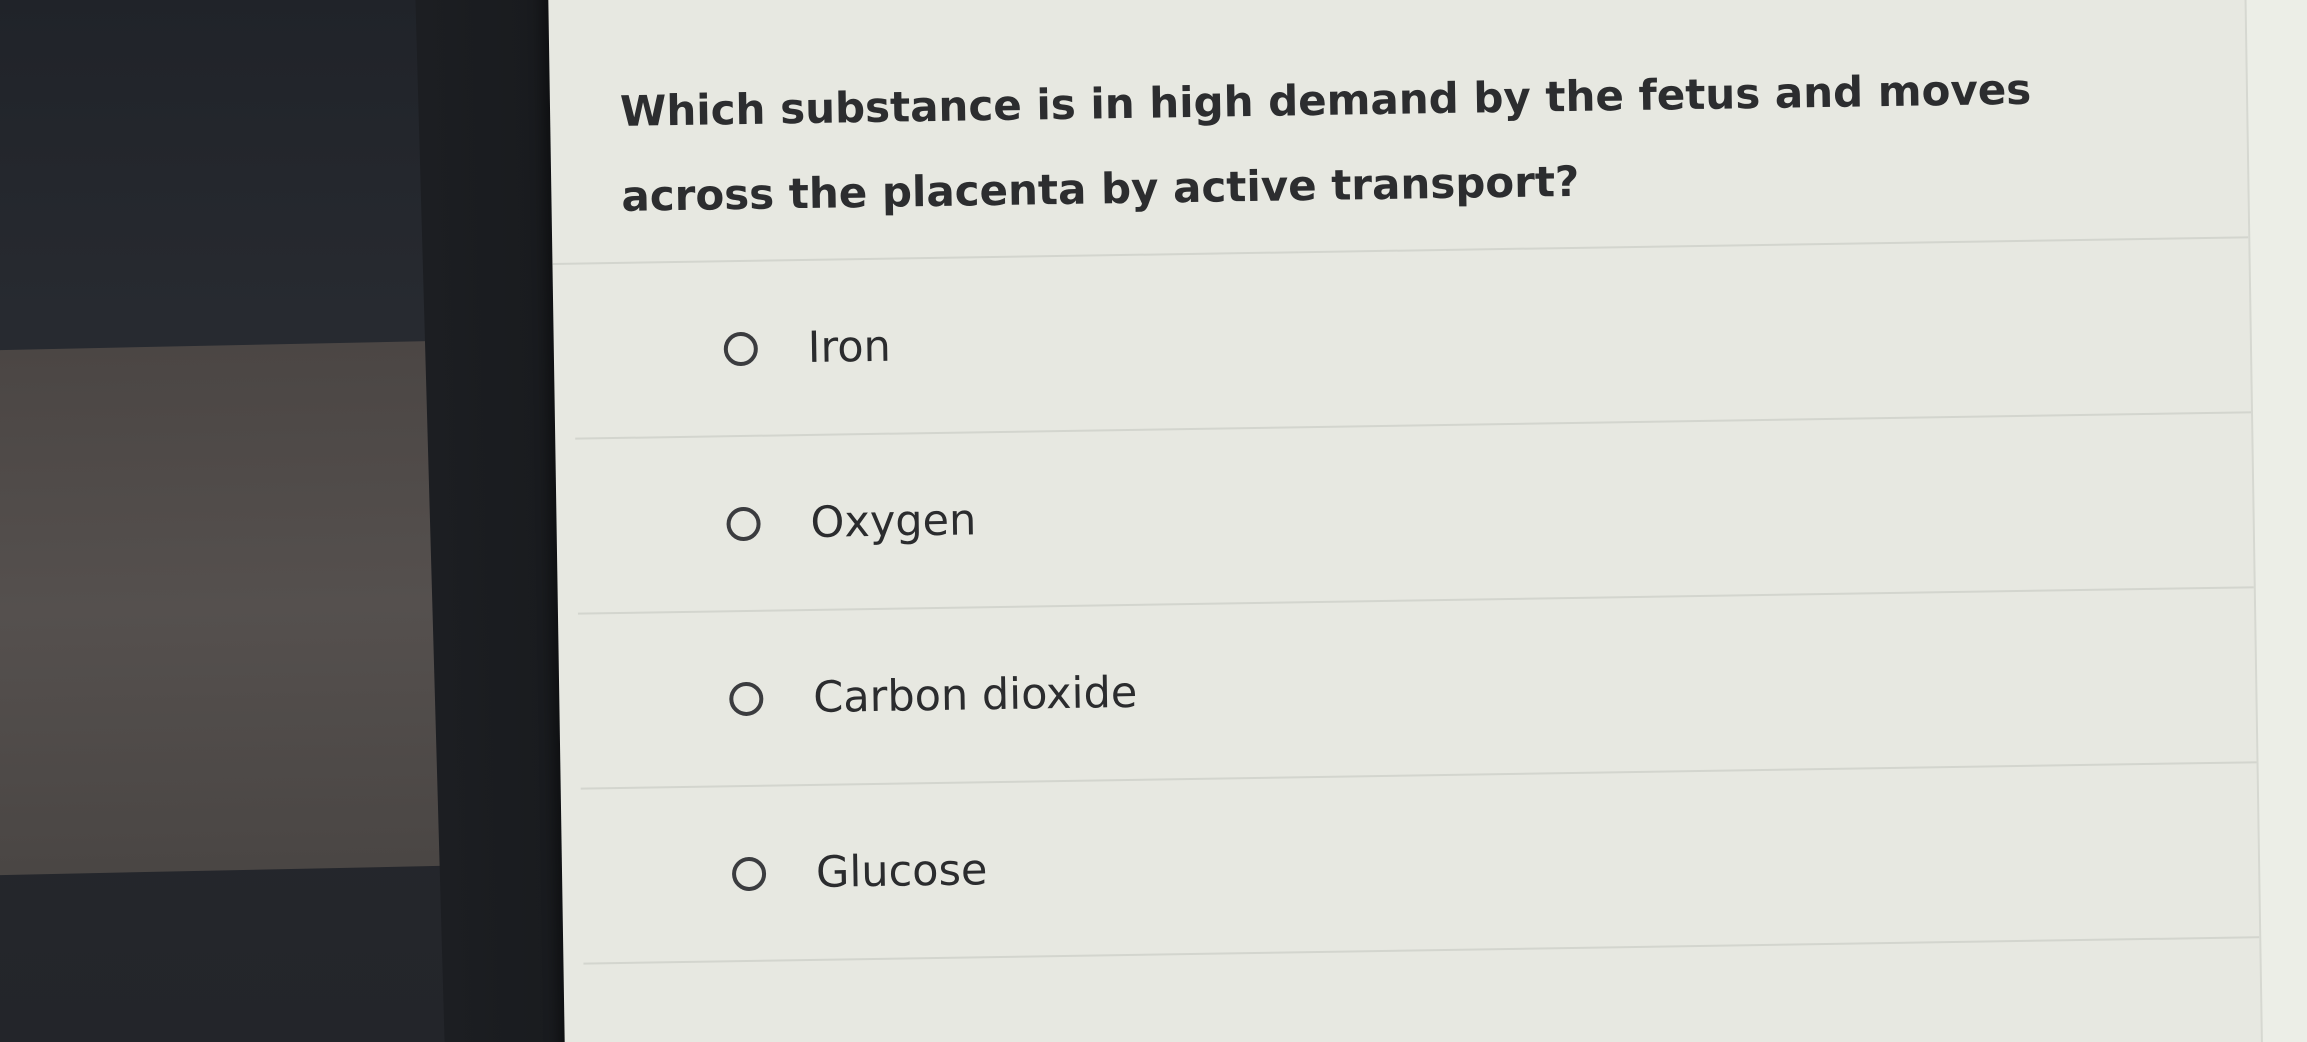 The image size is (2307, 1042). Describe the element at coordinates (242, 607) in the screenshot. I see `background-wall-band` at that location.